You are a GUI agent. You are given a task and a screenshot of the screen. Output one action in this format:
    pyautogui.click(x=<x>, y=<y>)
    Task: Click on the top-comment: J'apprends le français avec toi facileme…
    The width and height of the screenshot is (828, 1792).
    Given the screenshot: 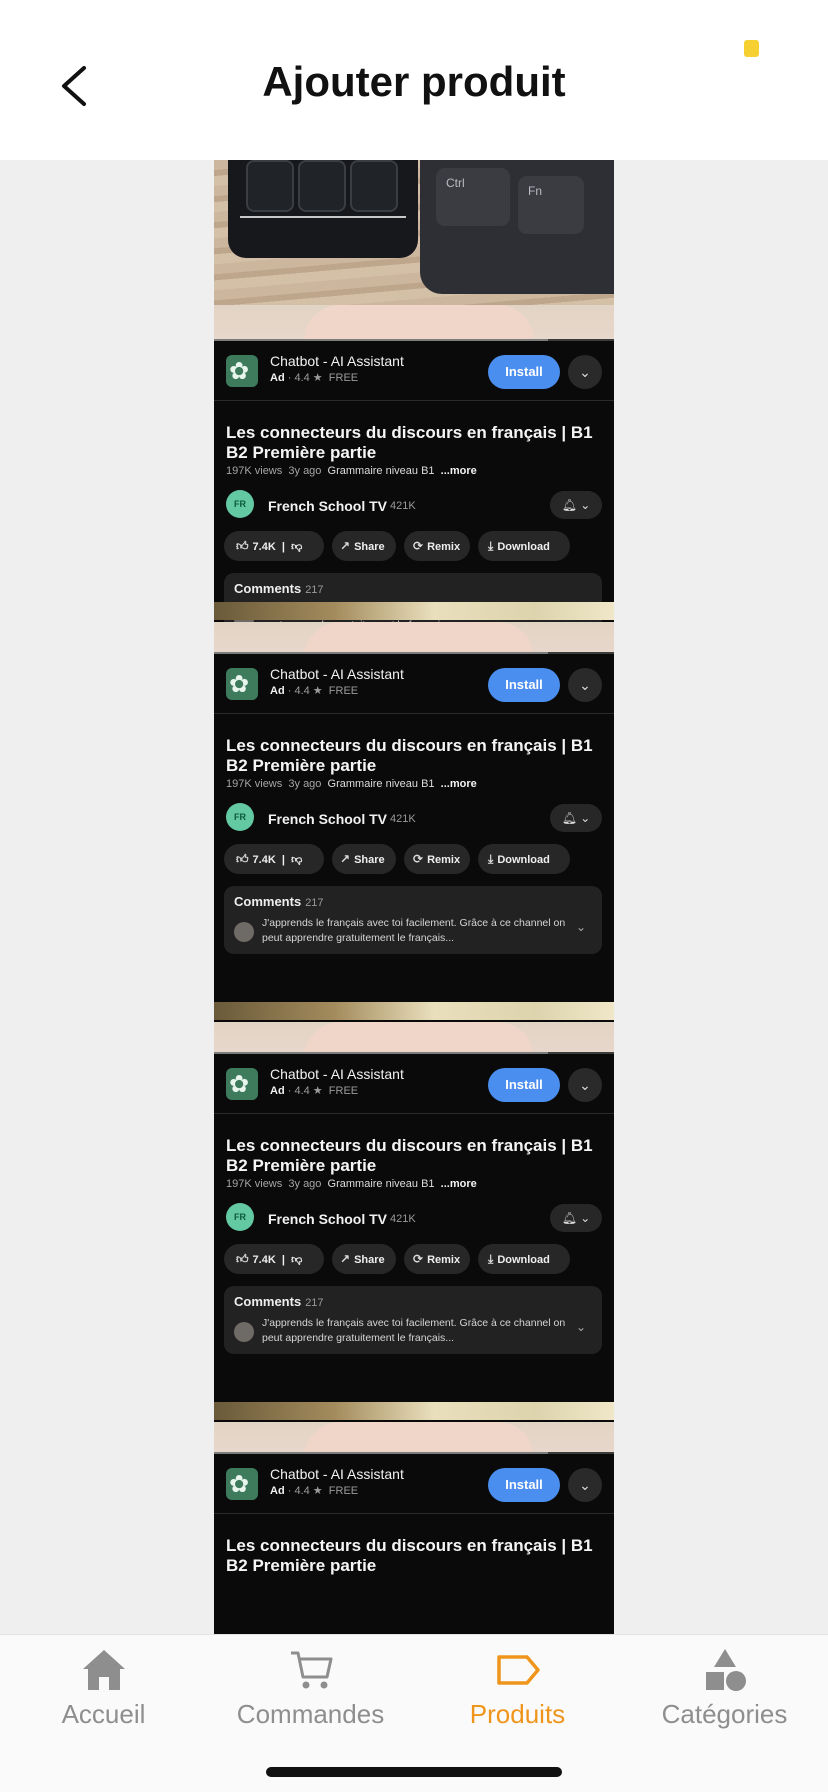 What is the action you would take?
    pyautogui.click(x=414, y=930)
    